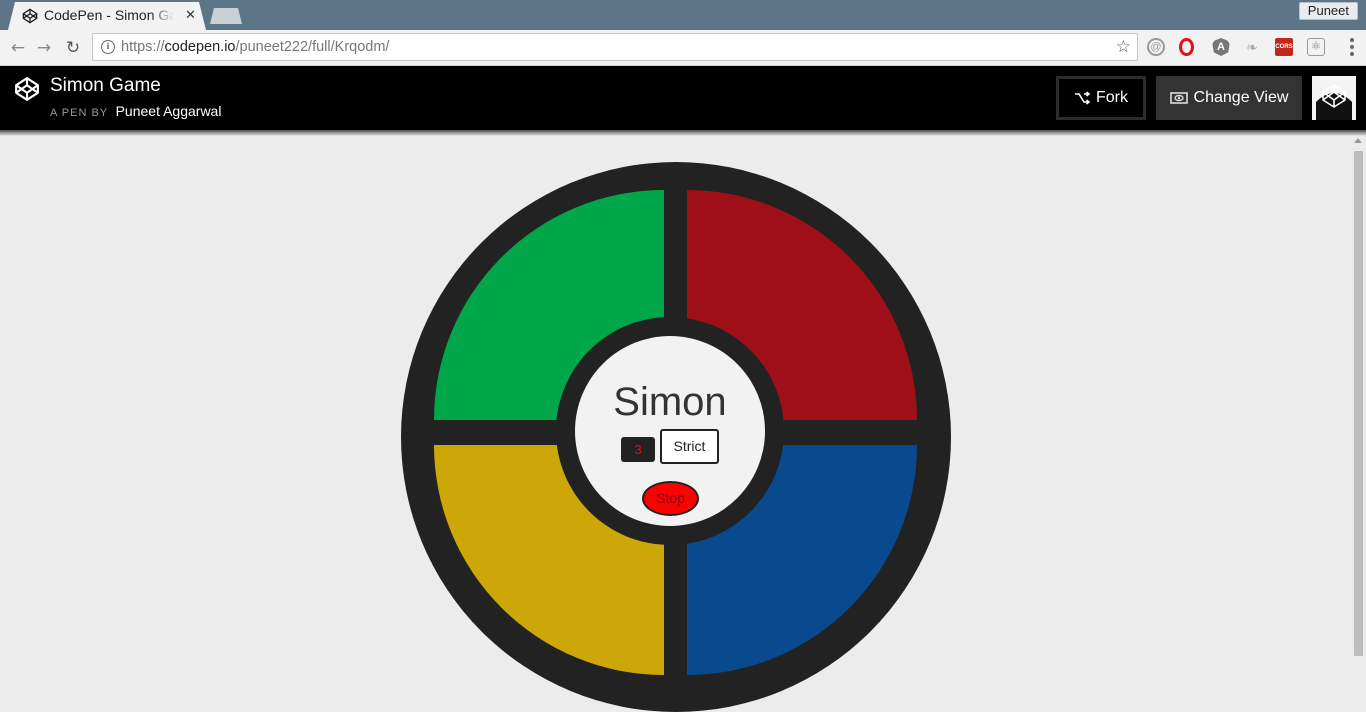 The height and width of the screenshot is (712, 1366). Describe the element at coordinates (1178, 98) in the screenshot. I see `eye-icon` at that location.